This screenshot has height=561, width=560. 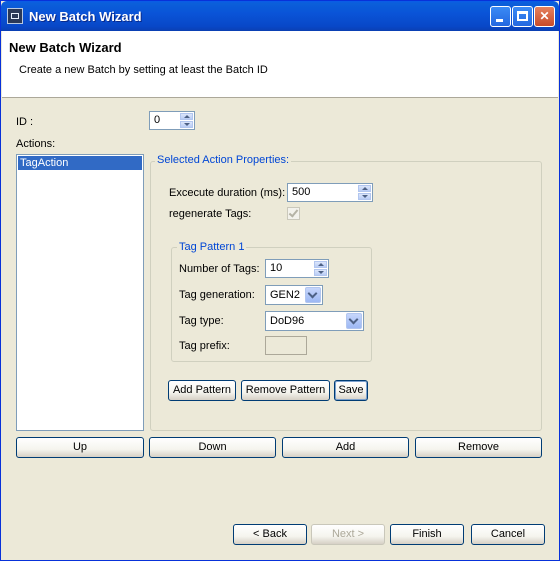 What do you see at coordinates (287, 321) in the screenshot?
I see `type-value: DoD96` at bounding box center [287, 321].